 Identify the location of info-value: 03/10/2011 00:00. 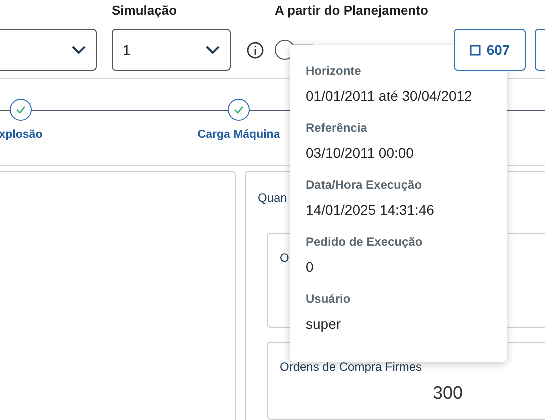
(360, 153).